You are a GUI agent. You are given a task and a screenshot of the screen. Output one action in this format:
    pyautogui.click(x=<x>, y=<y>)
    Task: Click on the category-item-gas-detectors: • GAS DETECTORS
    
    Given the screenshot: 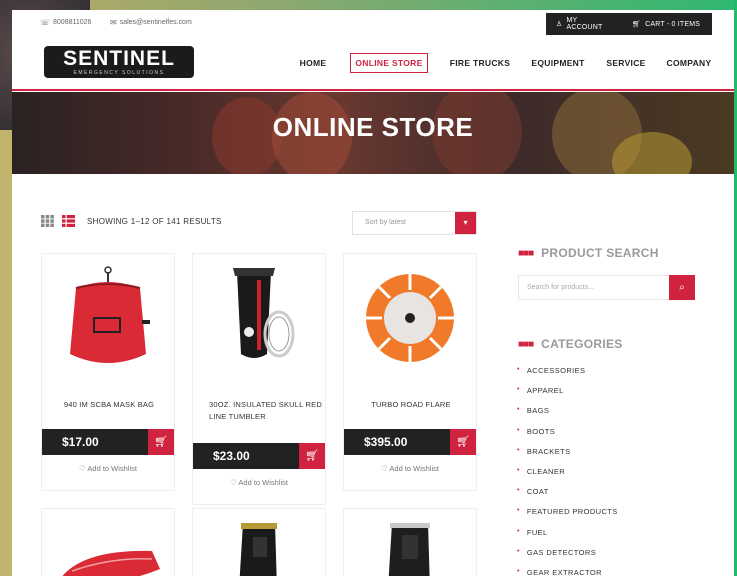 What is the action you would take?
    pyautogui.click(x=567, y=558)
    